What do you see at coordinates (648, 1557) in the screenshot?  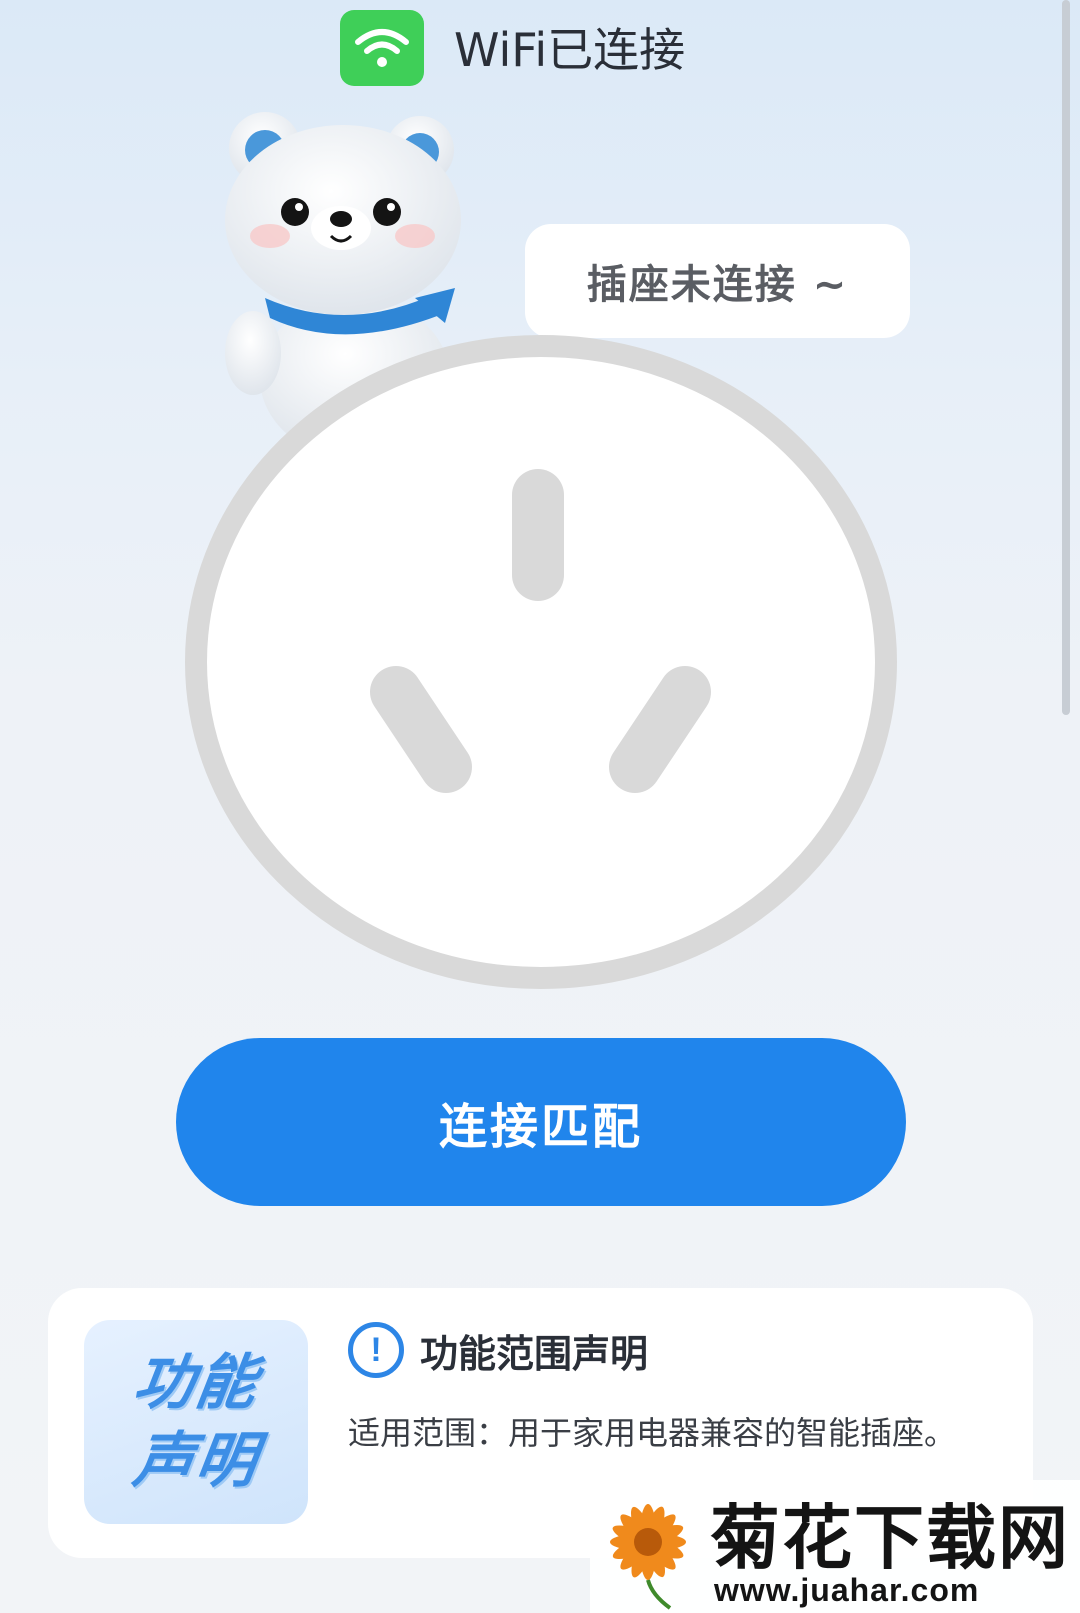 I see `chrysanthemum-flower-icon` at bounding box center [648, 1557].